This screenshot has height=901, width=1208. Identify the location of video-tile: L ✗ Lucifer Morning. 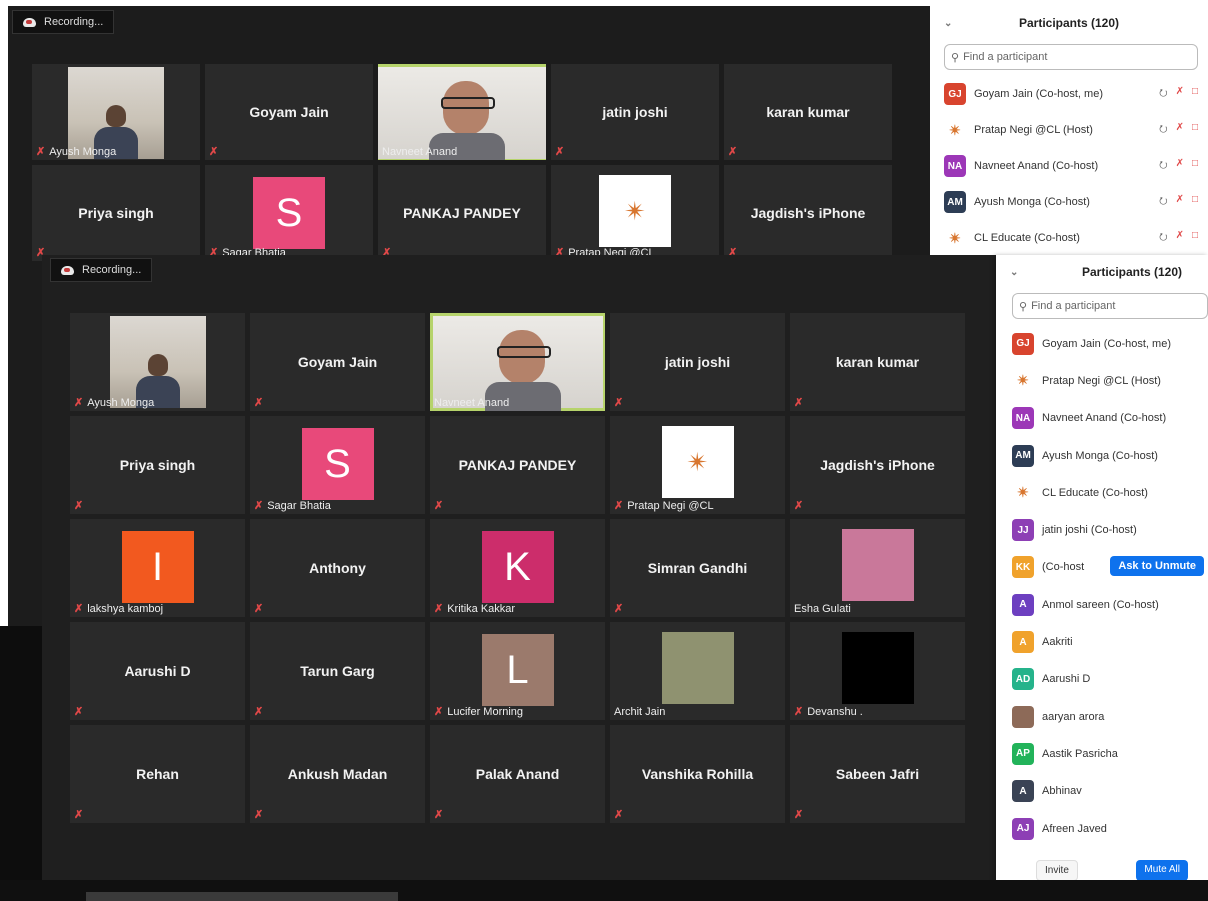
(517, 671).